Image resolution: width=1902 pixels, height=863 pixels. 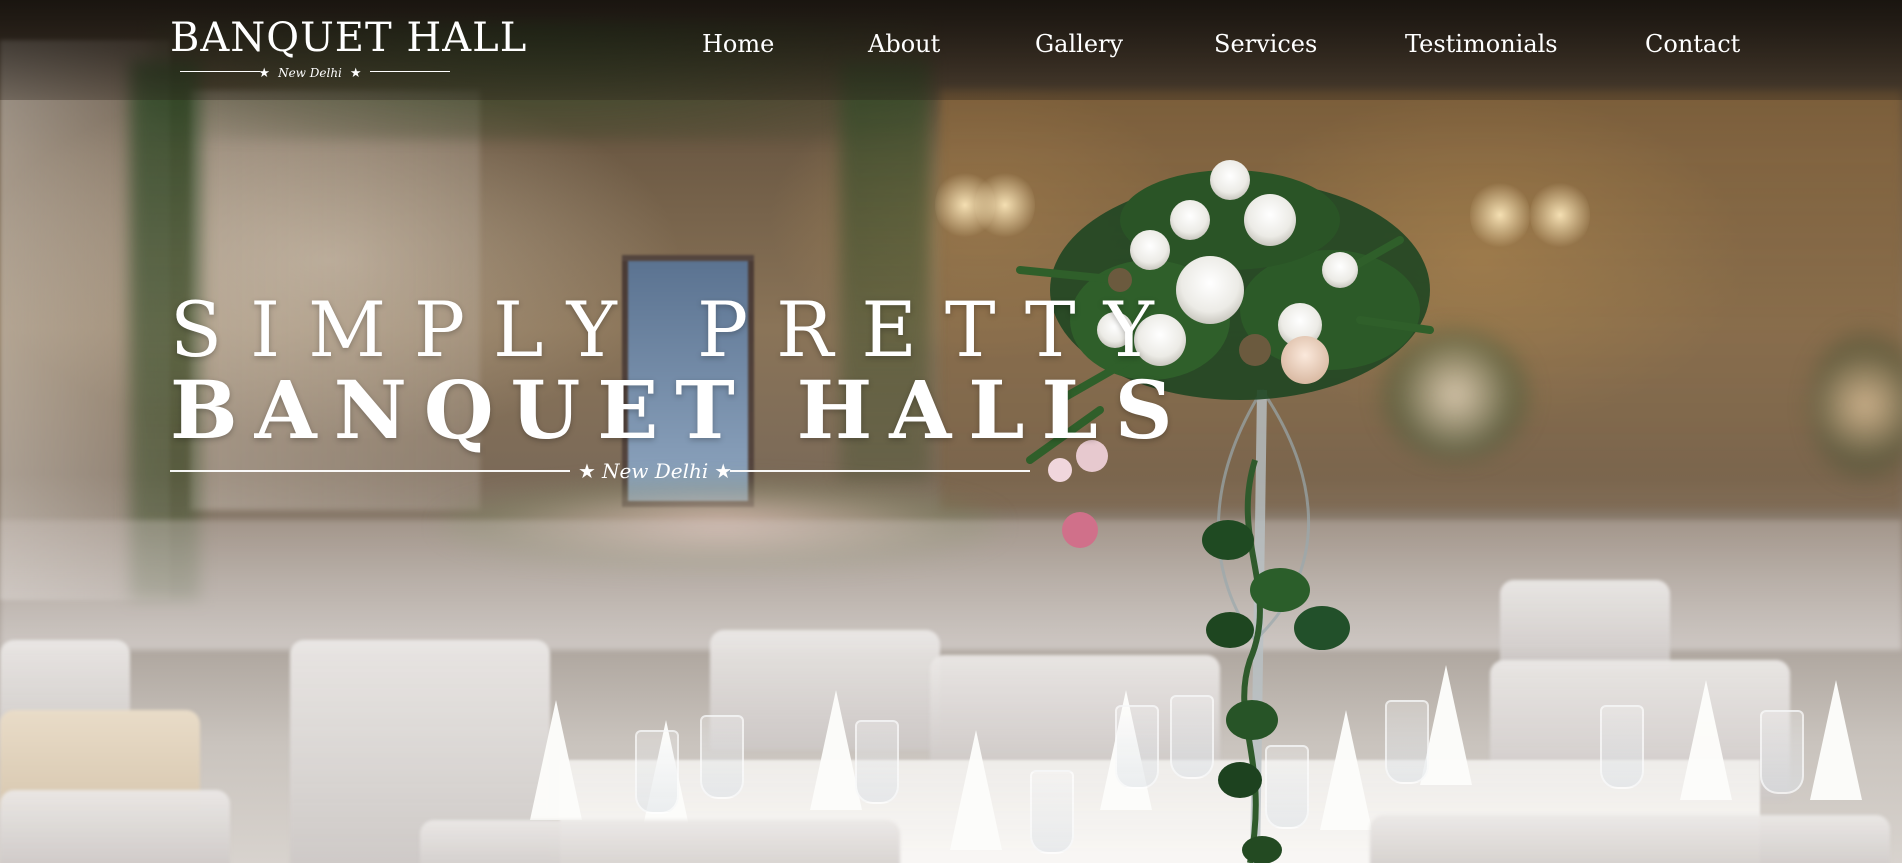 I want to click on hero-location: New Delhi, so click(x=655, y=471).